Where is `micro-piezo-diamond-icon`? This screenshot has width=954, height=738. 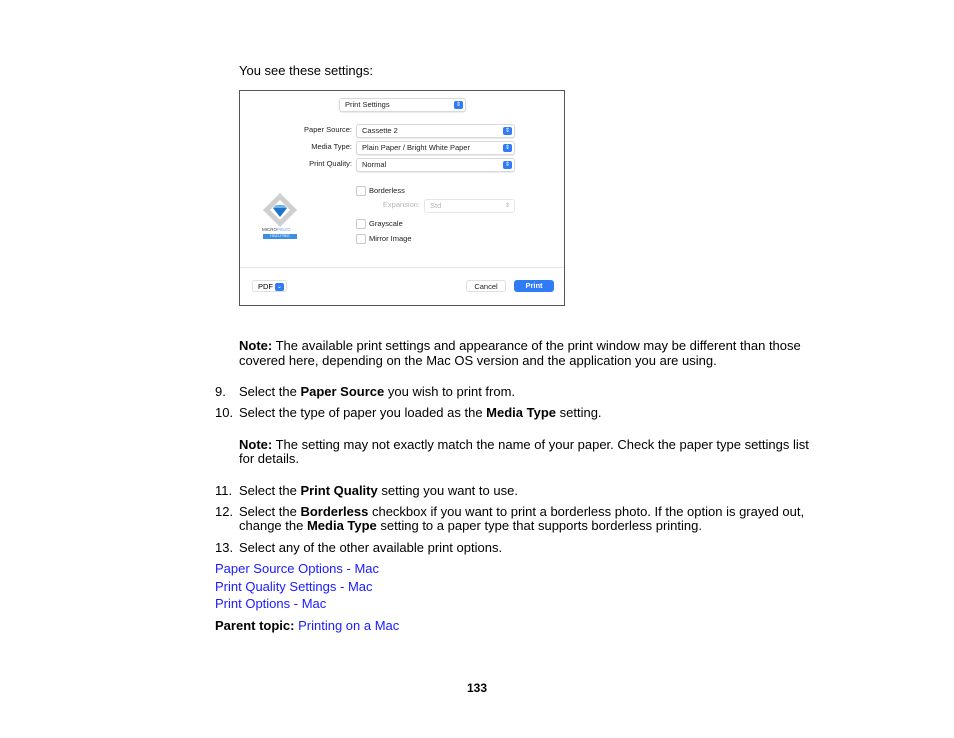 micro-piezo-diamond-icon is located at coordinates (280, 210).